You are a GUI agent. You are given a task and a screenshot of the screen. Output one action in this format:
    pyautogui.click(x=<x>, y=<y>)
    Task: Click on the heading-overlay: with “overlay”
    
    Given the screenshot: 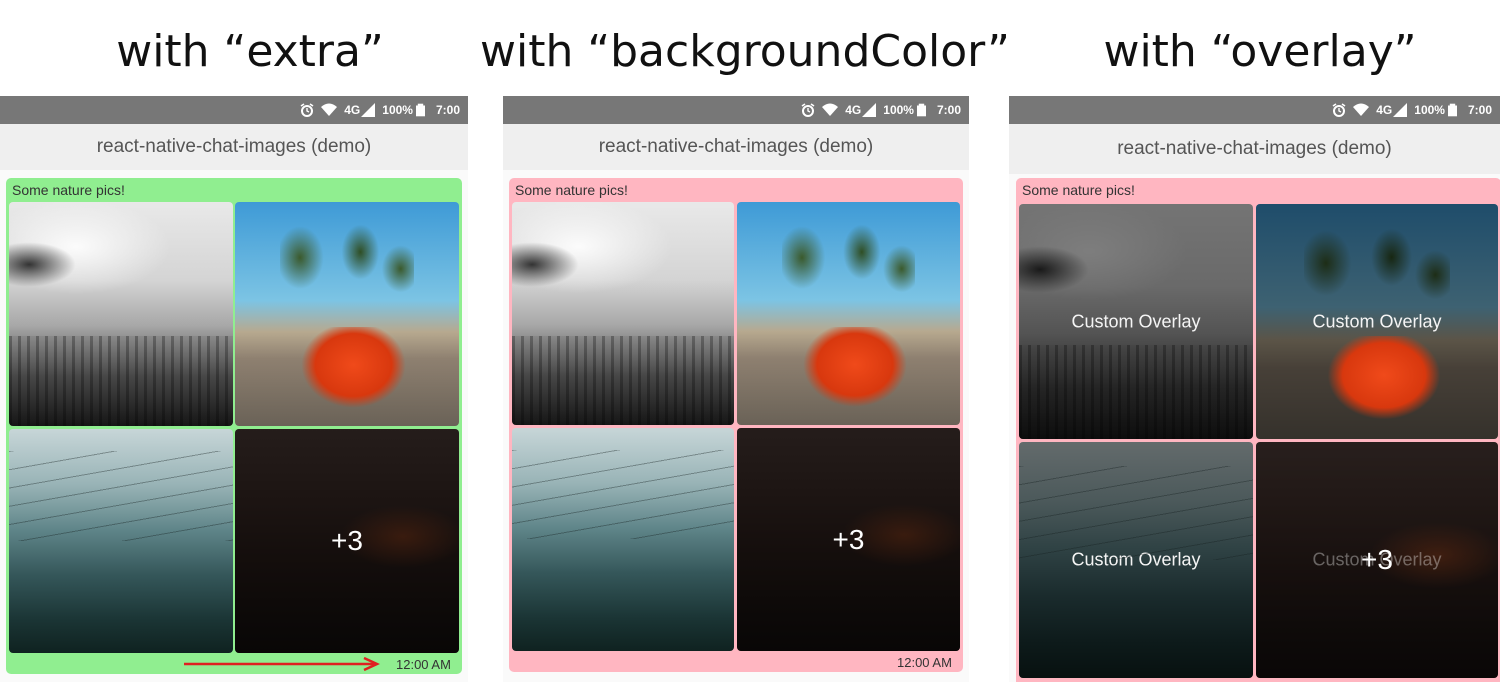 What is the action you would take?
    pyautogui.click(x=1260, y=51)
    